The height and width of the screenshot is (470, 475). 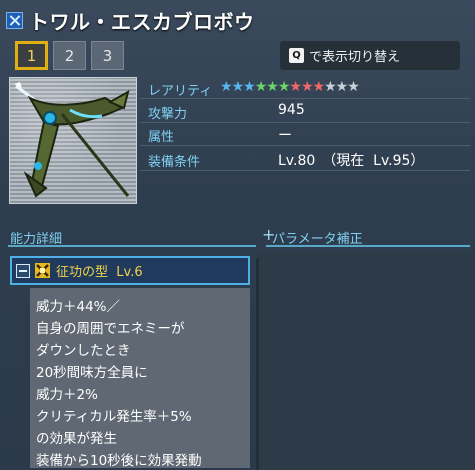 What do you see at coordinates (42, 270) in the screenshot?
I see `ability-type-icon` at bounding box center [42, 270].